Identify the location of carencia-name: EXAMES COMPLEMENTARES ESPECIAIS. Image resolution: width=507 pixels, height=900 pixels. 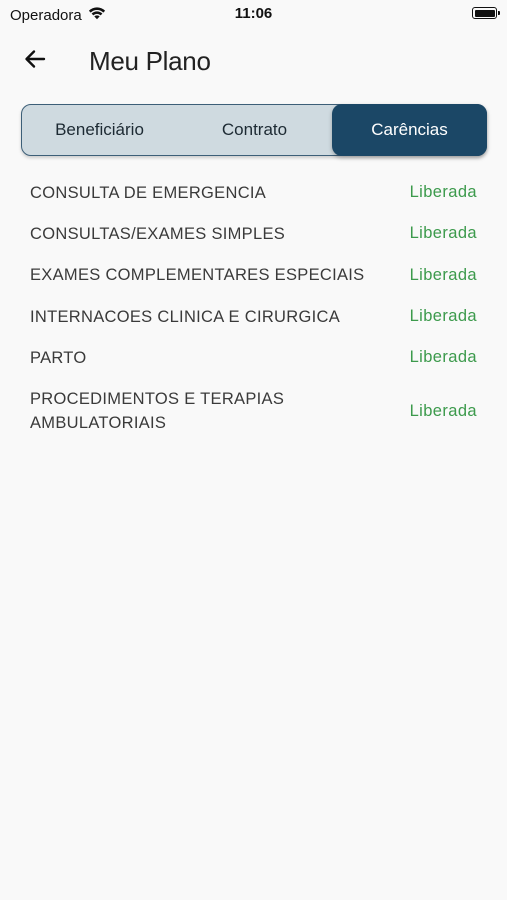
(197, 275).